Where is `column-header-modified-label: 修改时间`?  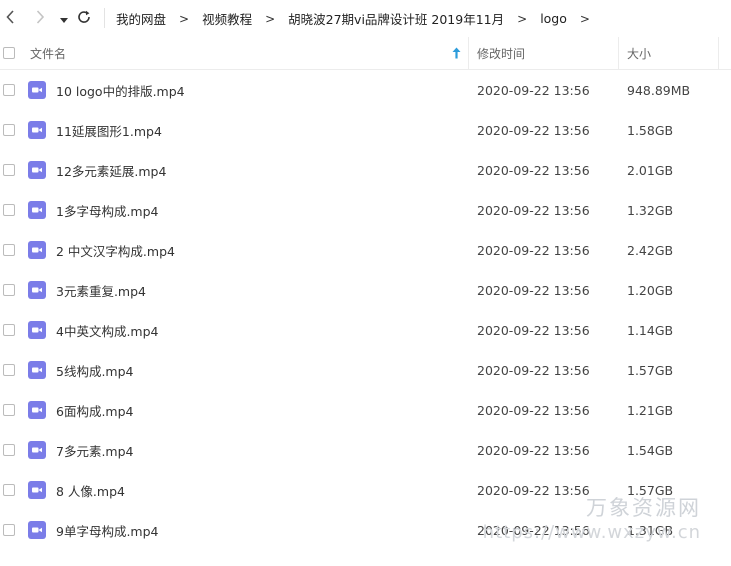 column-header-modified-label: 修改时间 is located at coordinates (501, 53).